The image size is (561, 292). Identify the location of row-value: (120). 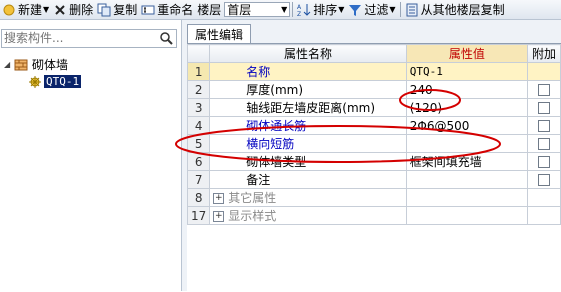
(467, 107).